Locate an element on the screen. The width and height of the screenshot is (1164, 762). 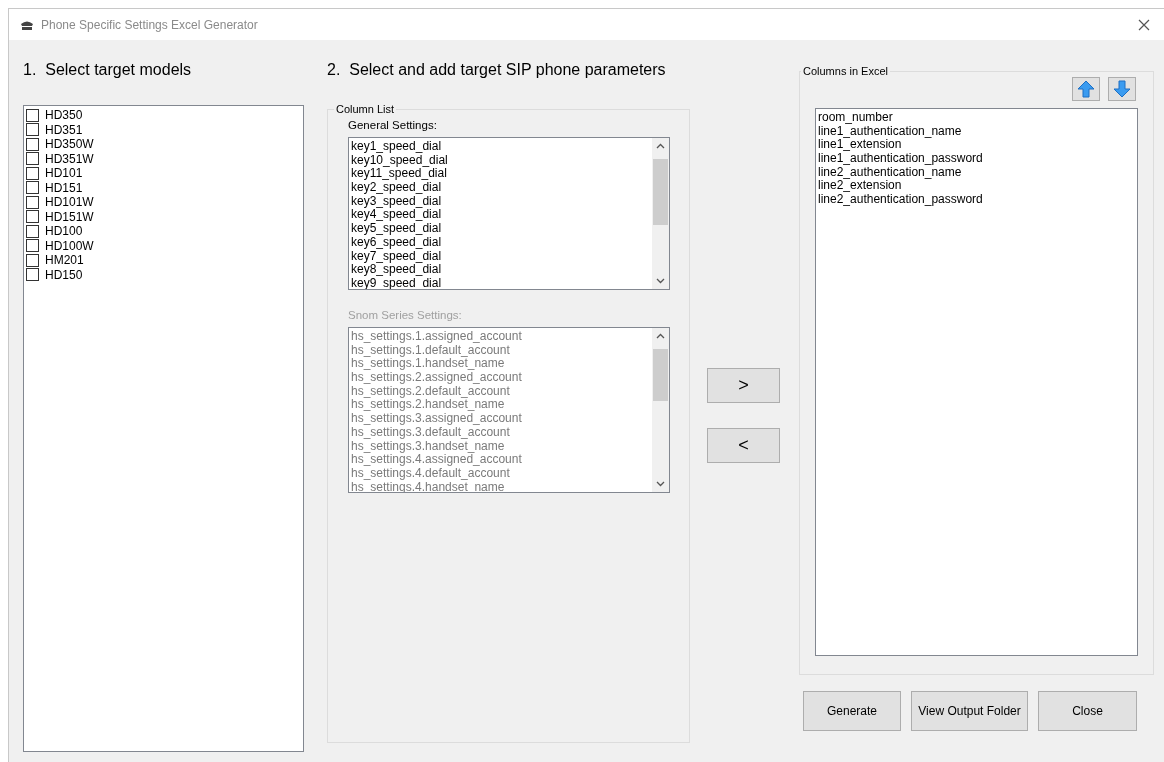
list-item: line1_extension is located at coordinates (976, 145).